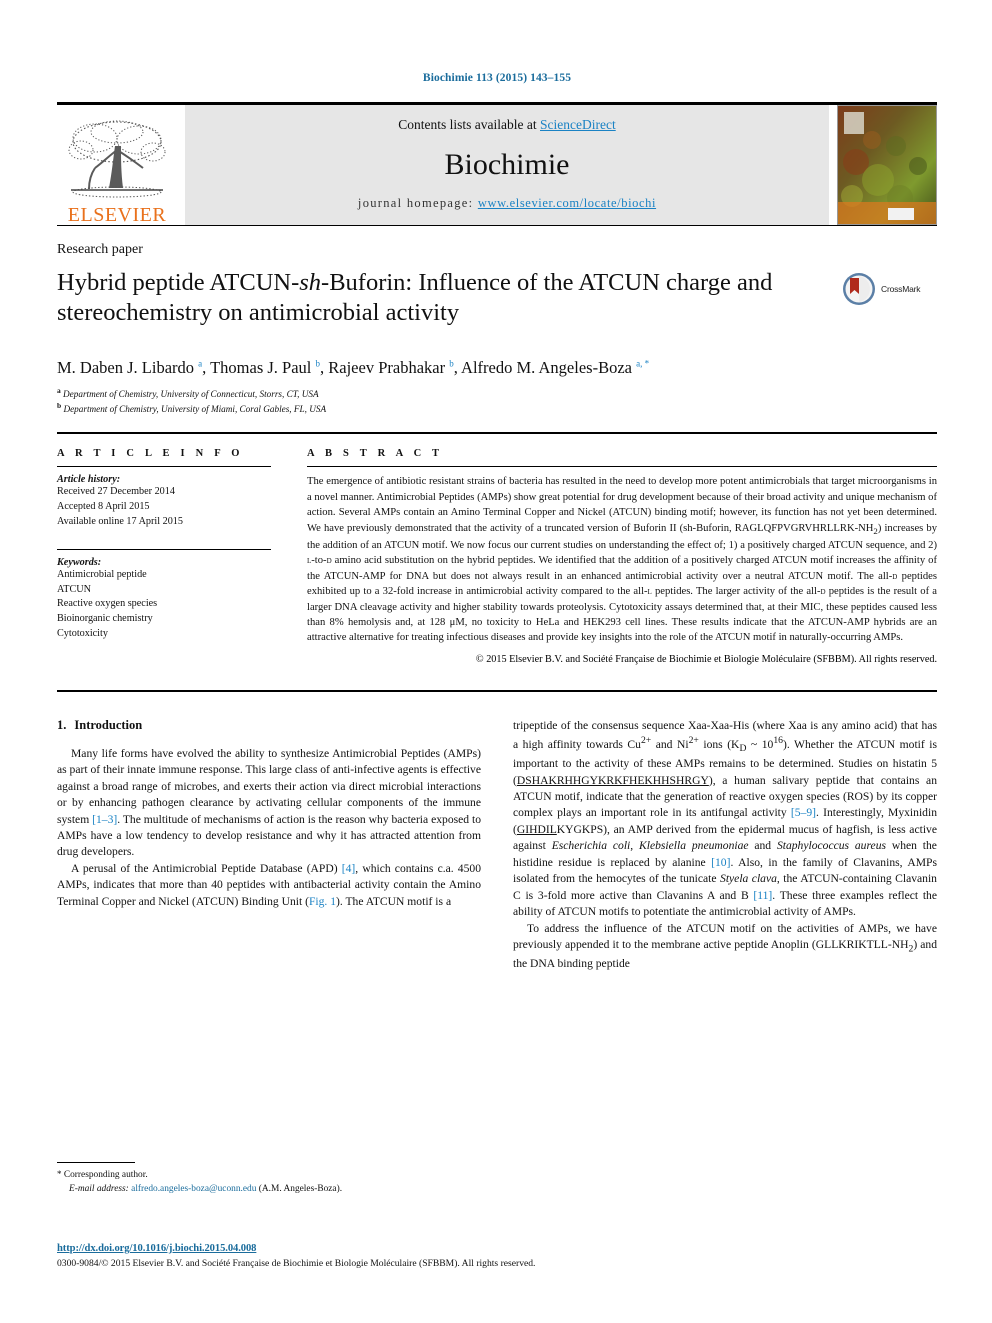 Image resolution: width=992 pixels, height=1323 pixels. What do you see at coordinates (859, 289) in the screenshot?
I see `crossmark-icon` at bounding box center [859, 289].